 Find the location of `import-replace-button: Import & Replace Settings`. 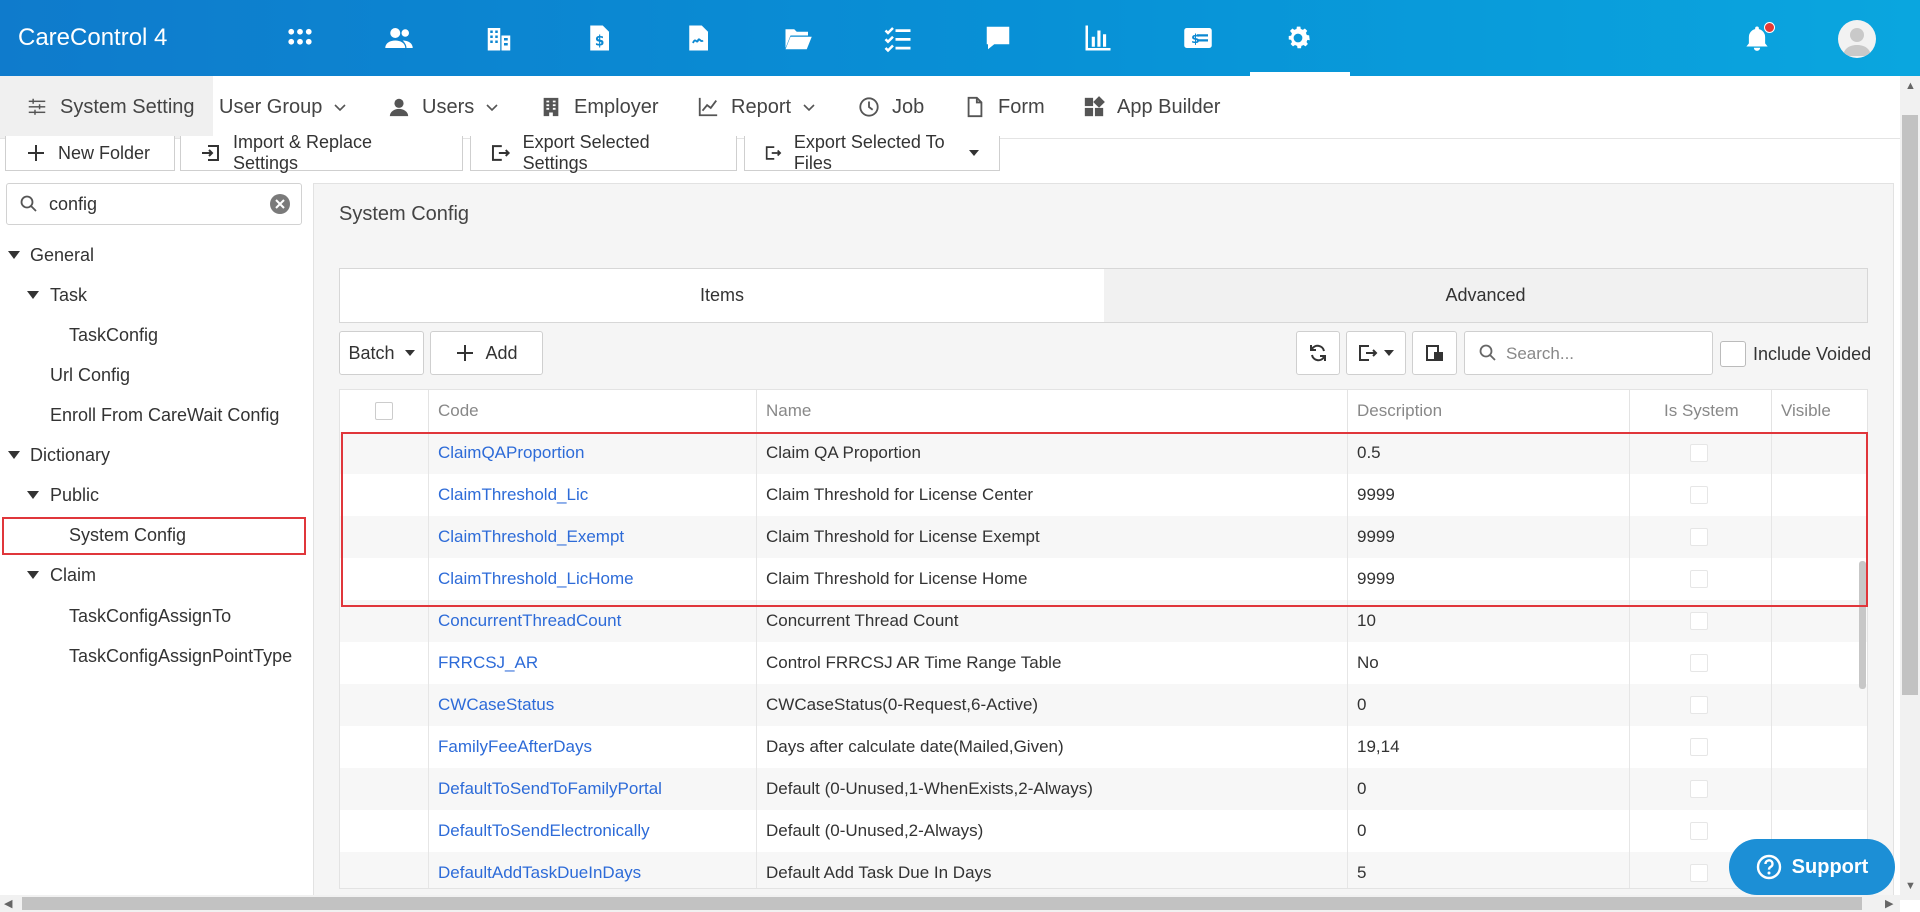

import-replace-button: Import & Replace Settings is located at coordinates (321, 152).